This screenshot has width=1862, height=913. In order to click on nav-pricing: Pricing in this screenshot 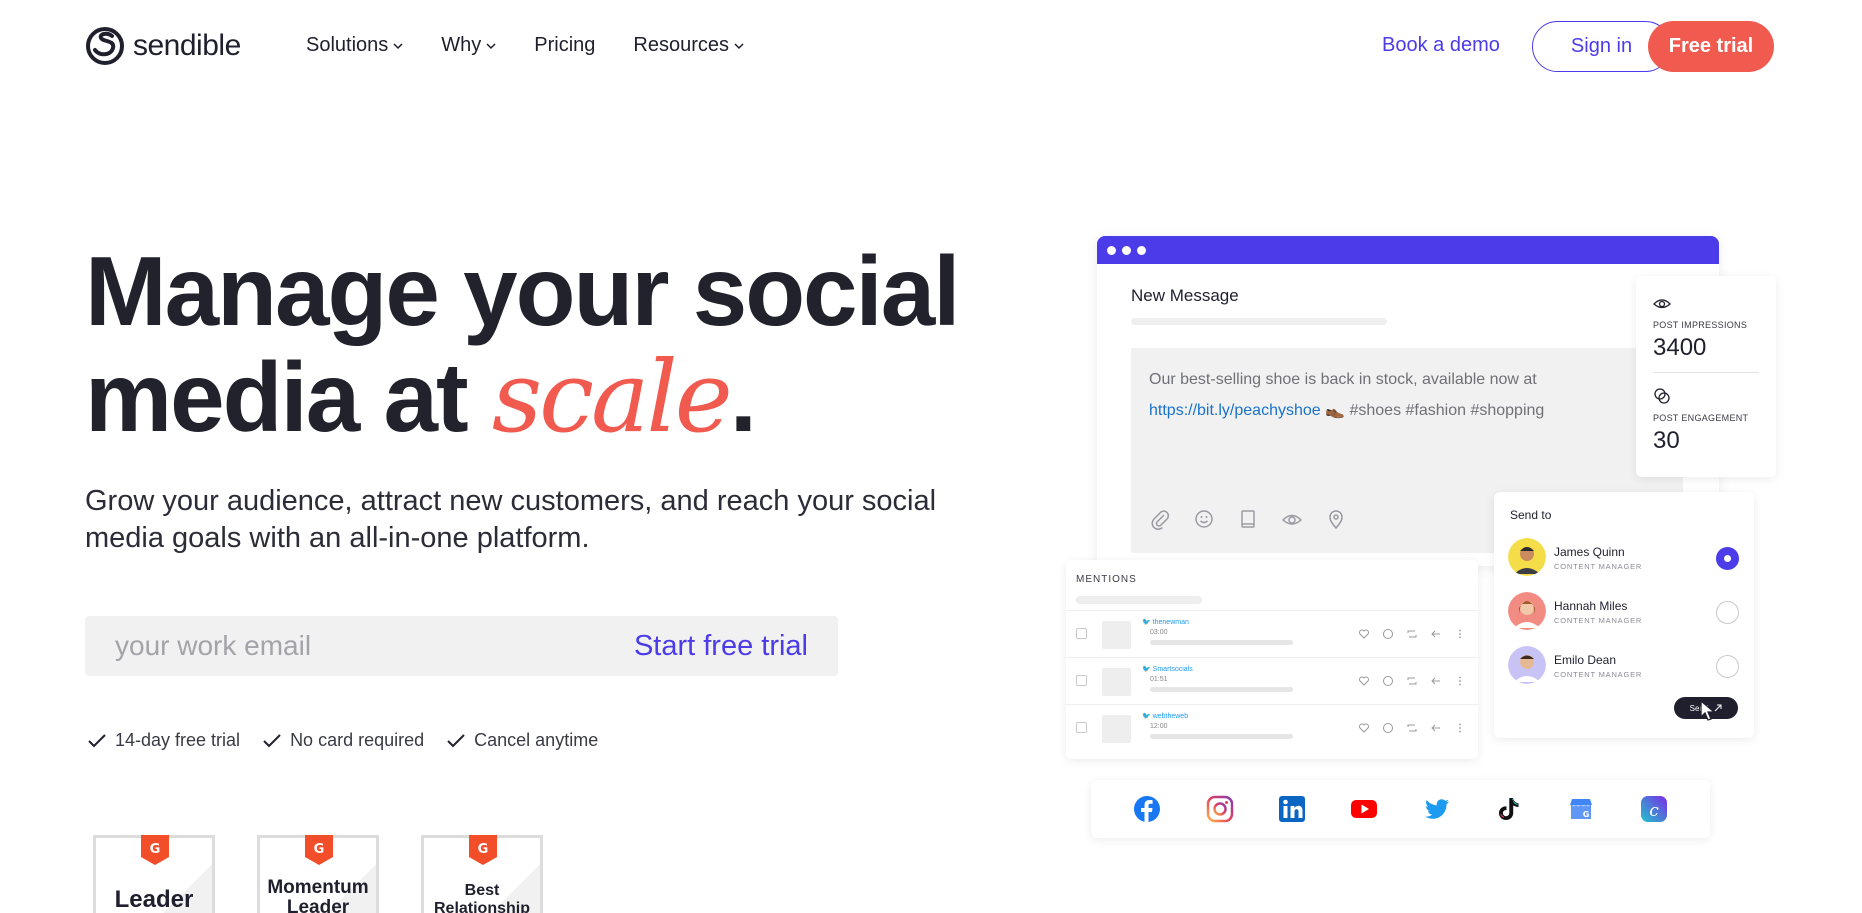, I will do `click(564, 45)`.